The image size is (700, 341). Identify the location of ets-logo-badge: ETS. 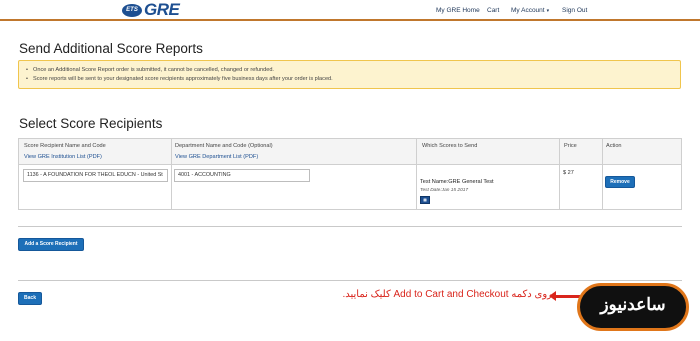
(132, 10).